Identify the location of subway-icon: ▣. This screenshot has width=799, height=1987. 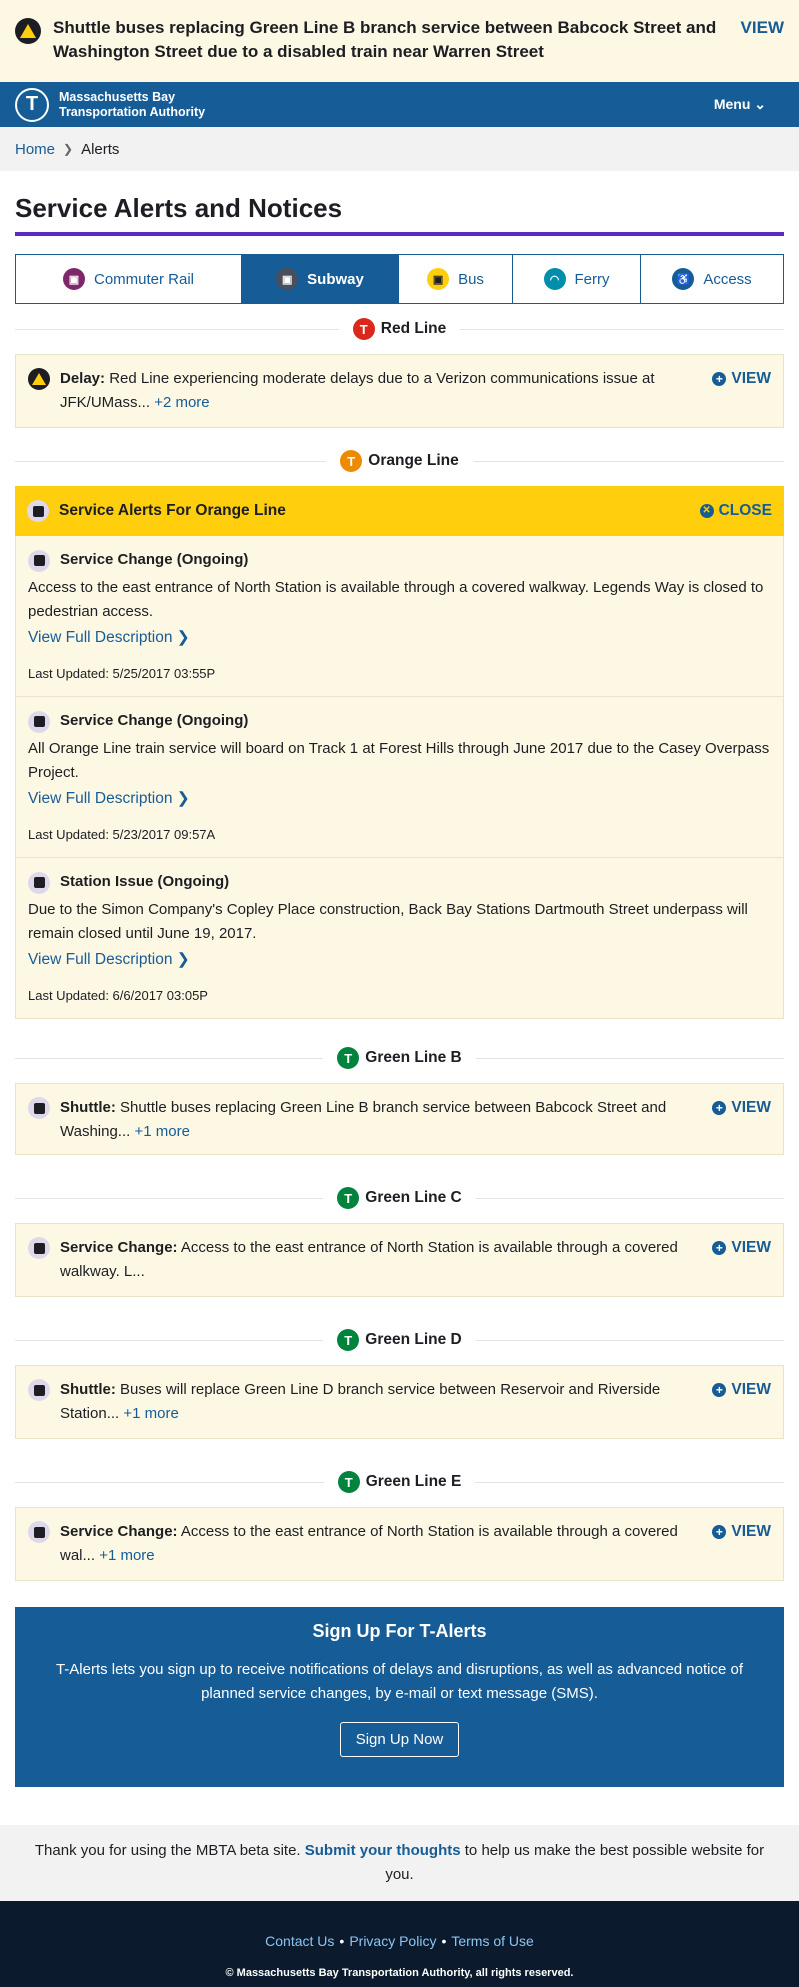
(287, 279).